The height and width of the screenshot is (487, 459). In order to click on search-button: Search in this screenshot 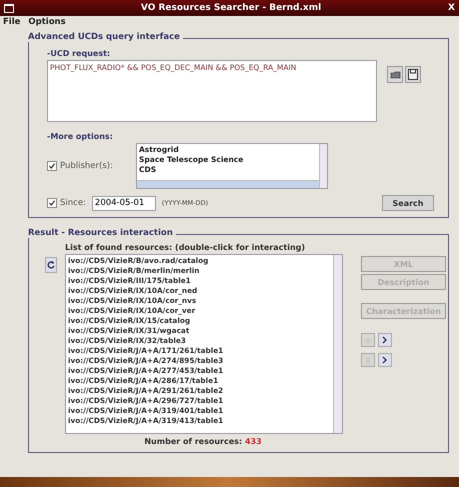, I will do `click(408, 203)`.